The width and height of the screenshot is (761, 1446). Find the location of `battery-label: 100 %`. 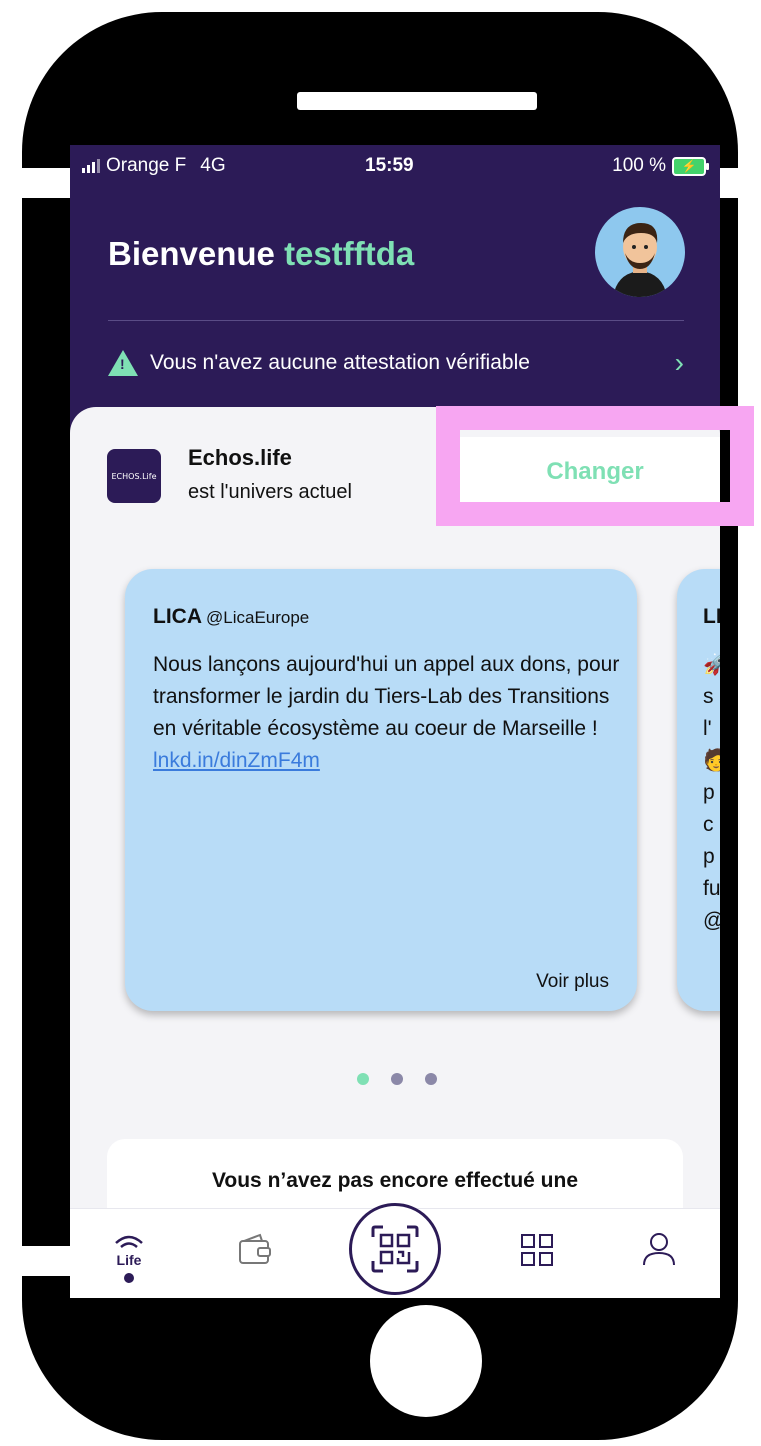

battery-label: 100 % is located at coordinates (639, 165).